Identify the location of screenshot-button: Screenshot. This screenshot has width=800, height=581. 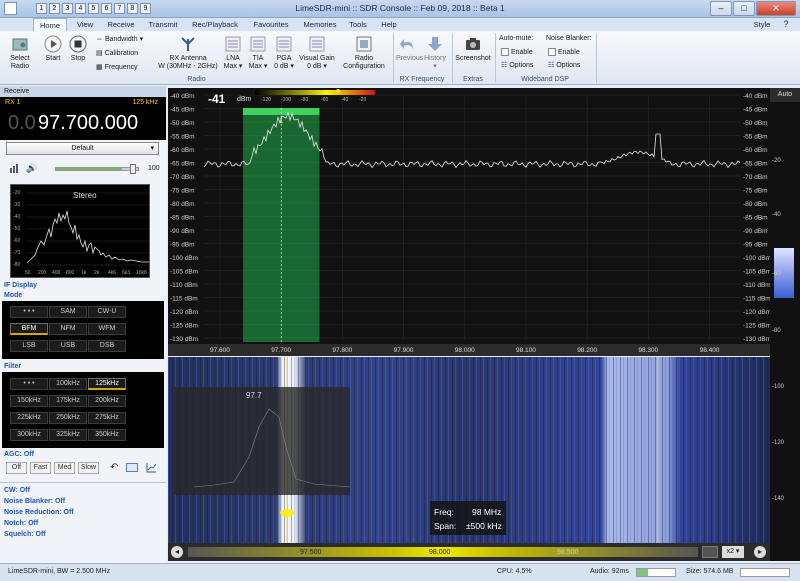
(473, 49).